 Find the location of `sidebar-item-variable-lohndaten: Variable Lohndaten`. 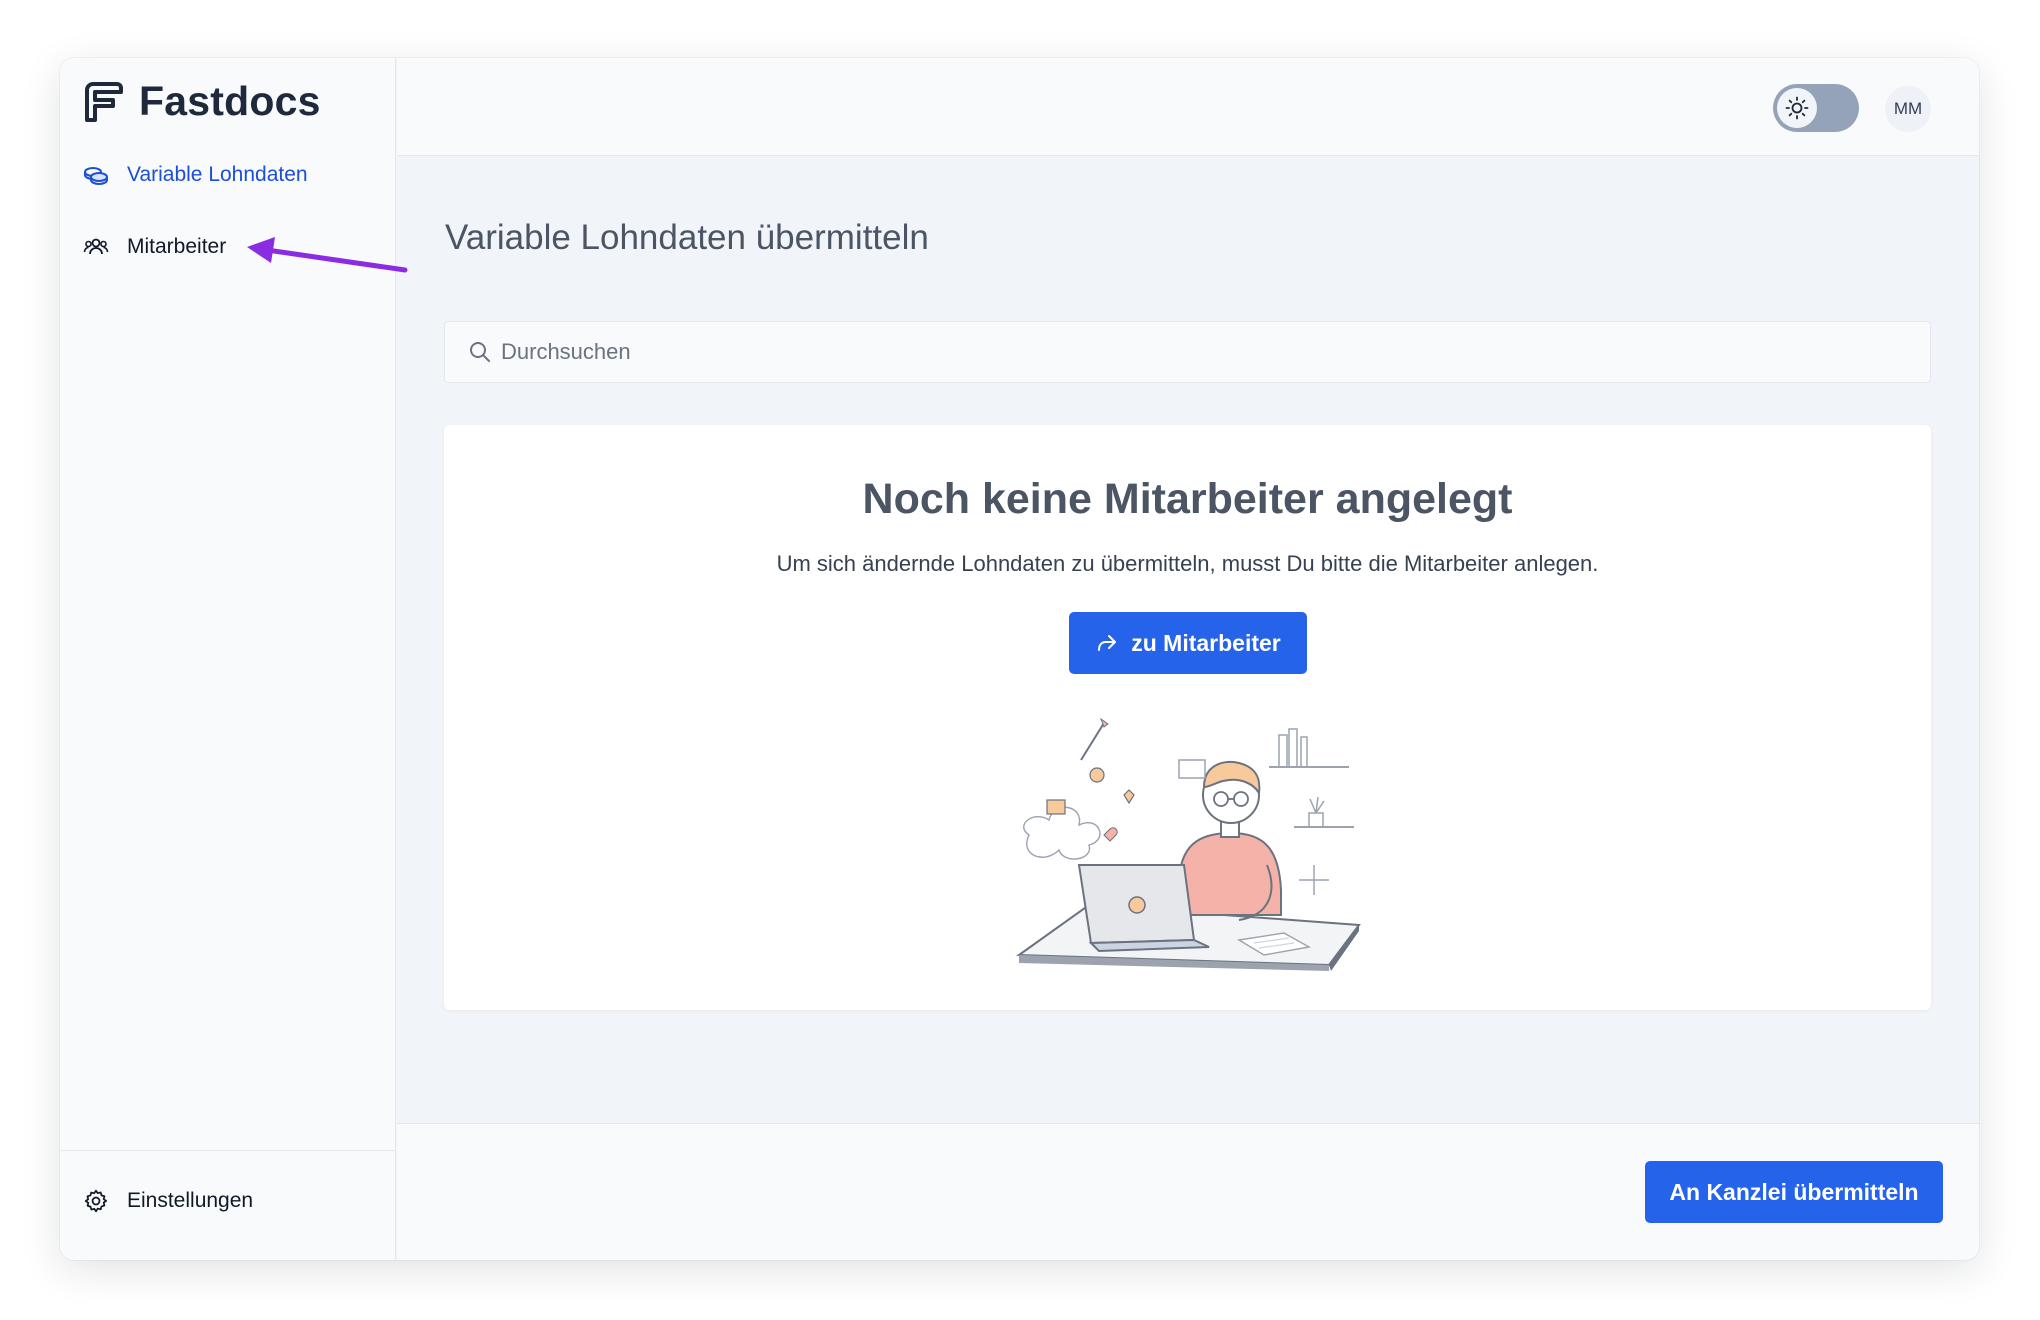

sidebar-item-variable-lohndaten: Variable Lohndaten is located at coordinates (195, 175).